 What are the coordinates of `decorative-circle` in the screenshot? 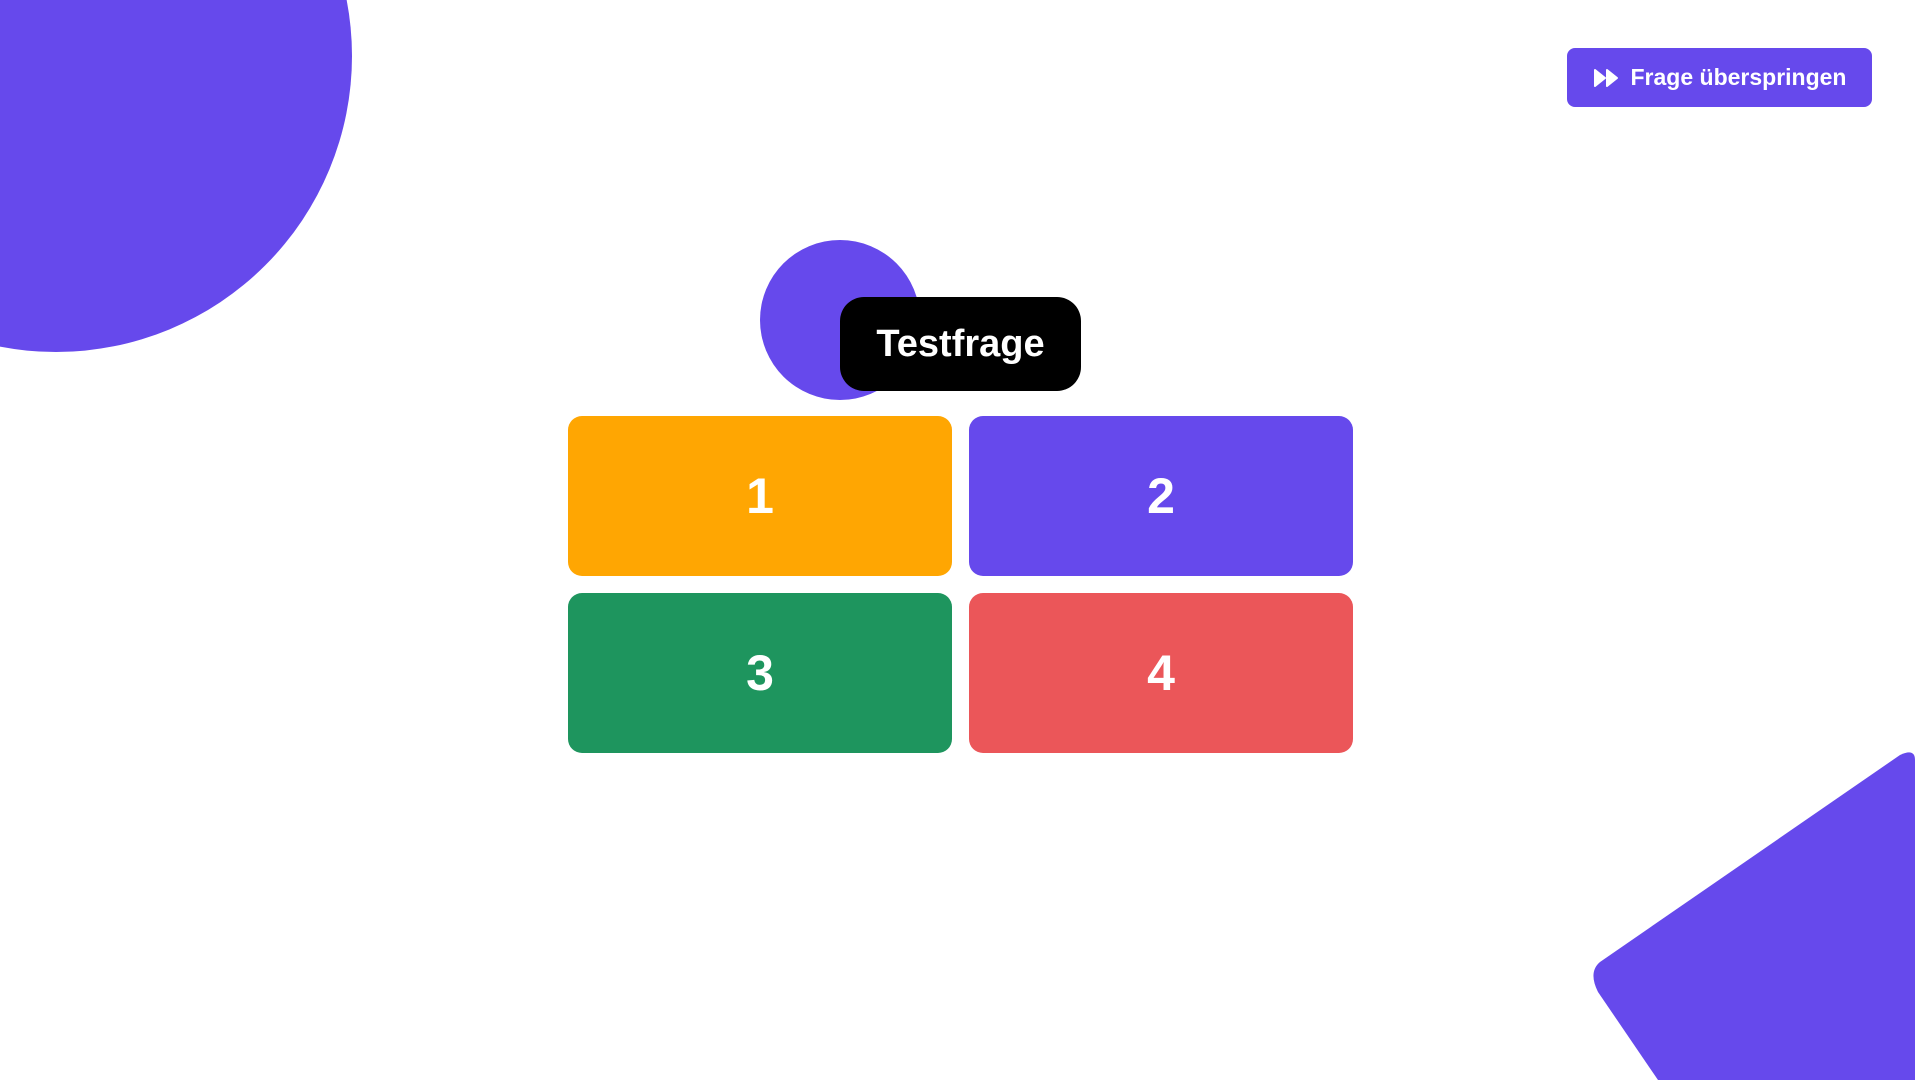 It's located at (176, 176).